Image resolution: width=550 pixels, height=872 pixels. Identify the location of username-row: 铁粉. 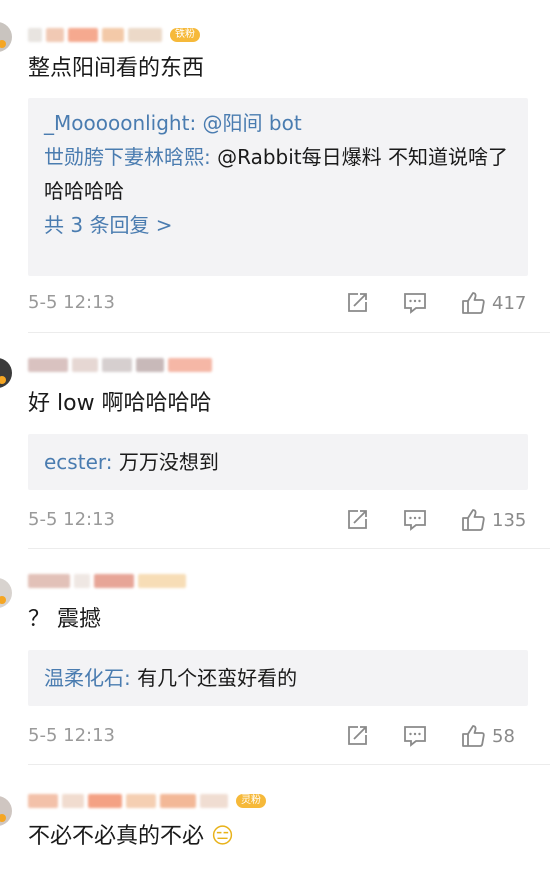
(114, 35).